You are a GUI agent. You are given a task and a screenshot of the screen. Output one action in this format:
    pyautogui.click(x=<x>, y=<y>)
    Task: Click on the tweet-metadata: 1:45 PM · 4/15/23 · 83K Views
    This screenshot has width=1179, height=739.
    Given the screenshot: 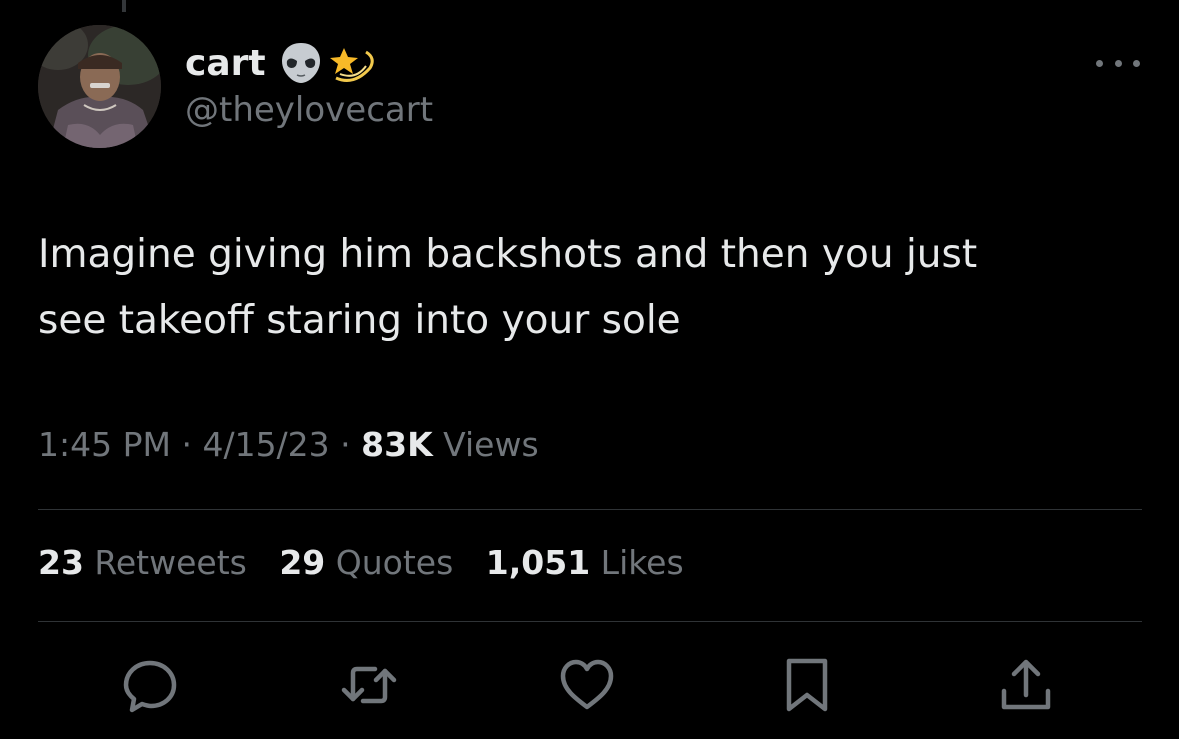 What is the action you would take?
    pyautogui.click(x=288, y=444)
    